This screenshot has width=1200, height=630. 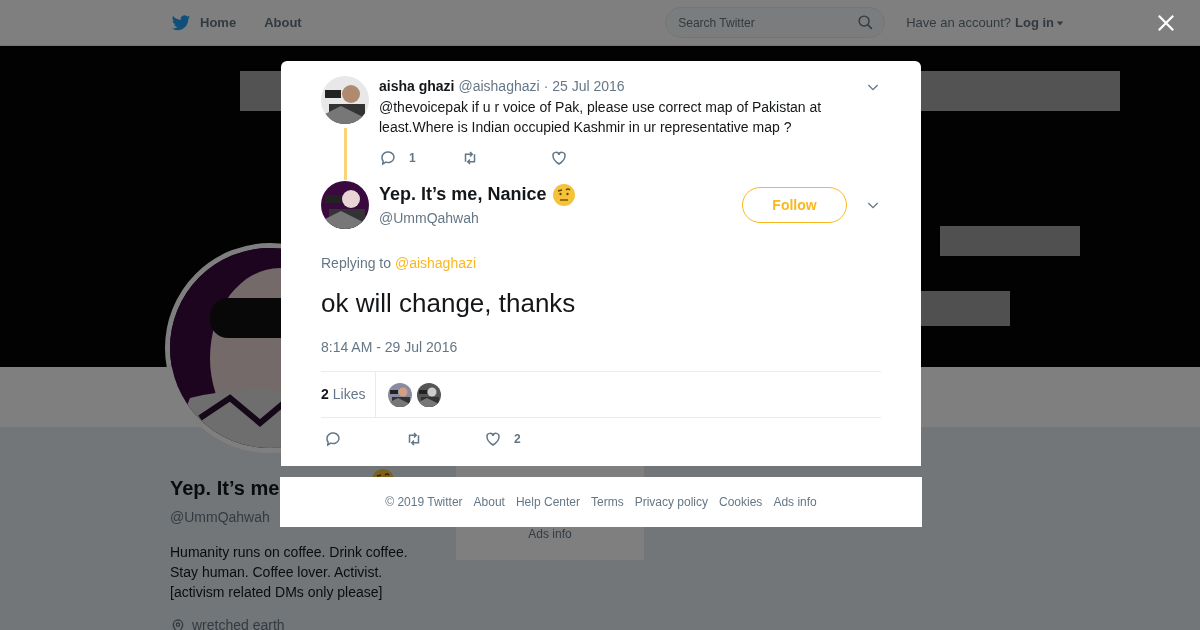 What do you see at coordinates (671, 502) in the screenshot?
I see `footer-link: Privacy policy` at bounding box center [671, 502].